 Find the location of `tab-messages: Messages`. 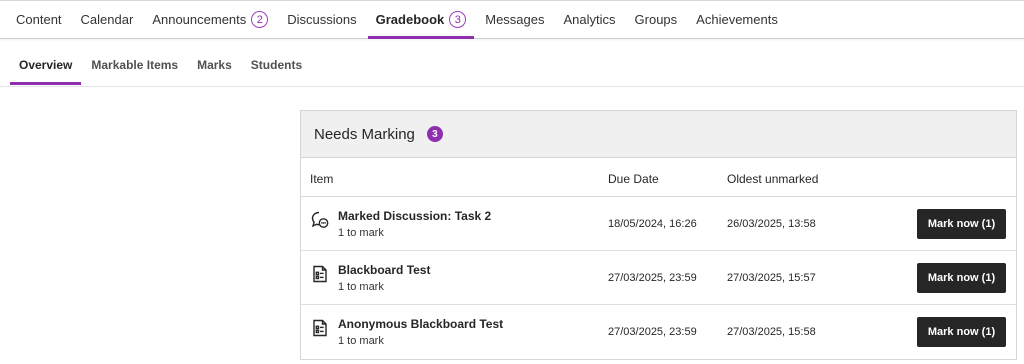

tab-messages: Messages is located at coordinates (514, 19).